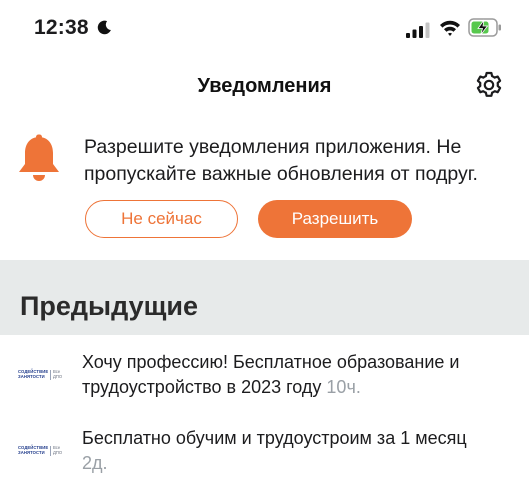 Image resolution: width=529 pixels, height=500 pixels. I want to click on notification-time: 2д., so click(95, 463).